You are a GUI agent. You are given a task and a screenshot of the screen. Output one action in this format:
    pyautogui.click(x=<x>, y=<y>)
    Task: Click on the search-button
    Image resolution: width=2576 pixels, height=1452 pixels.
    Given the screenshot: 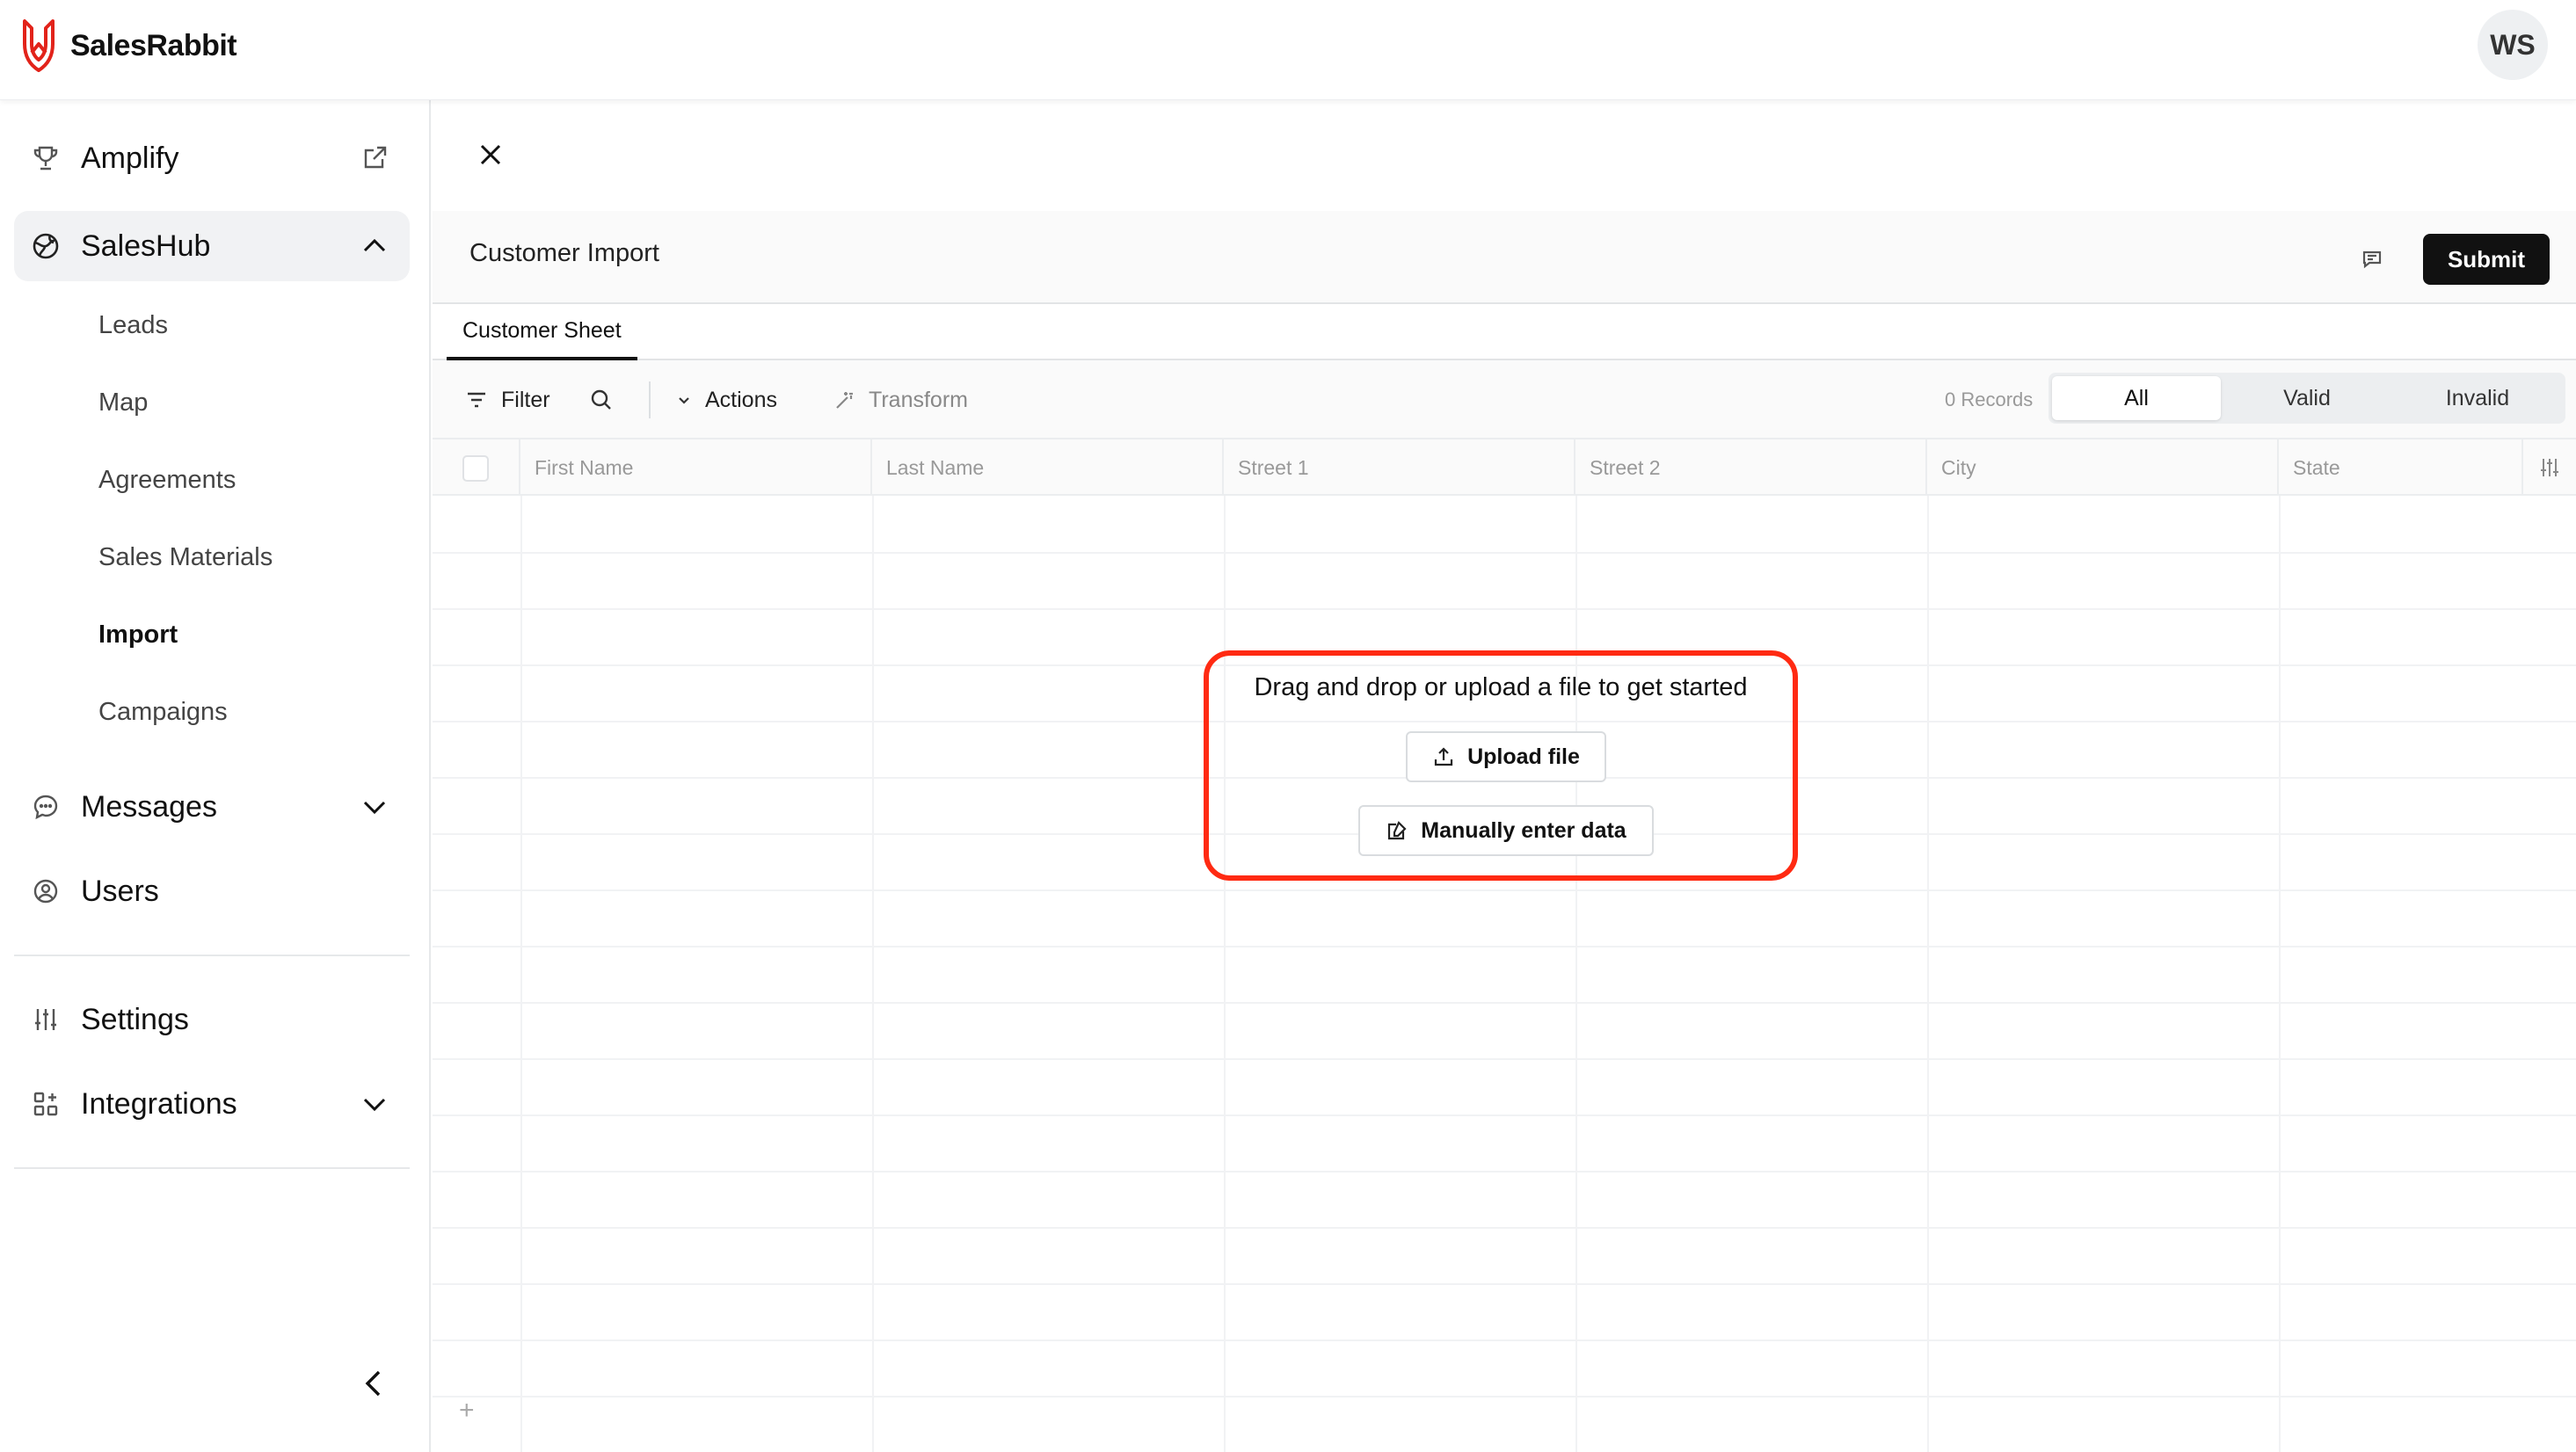 What is the action you would take?
    pyautogui.click(x=601, y=399)
    